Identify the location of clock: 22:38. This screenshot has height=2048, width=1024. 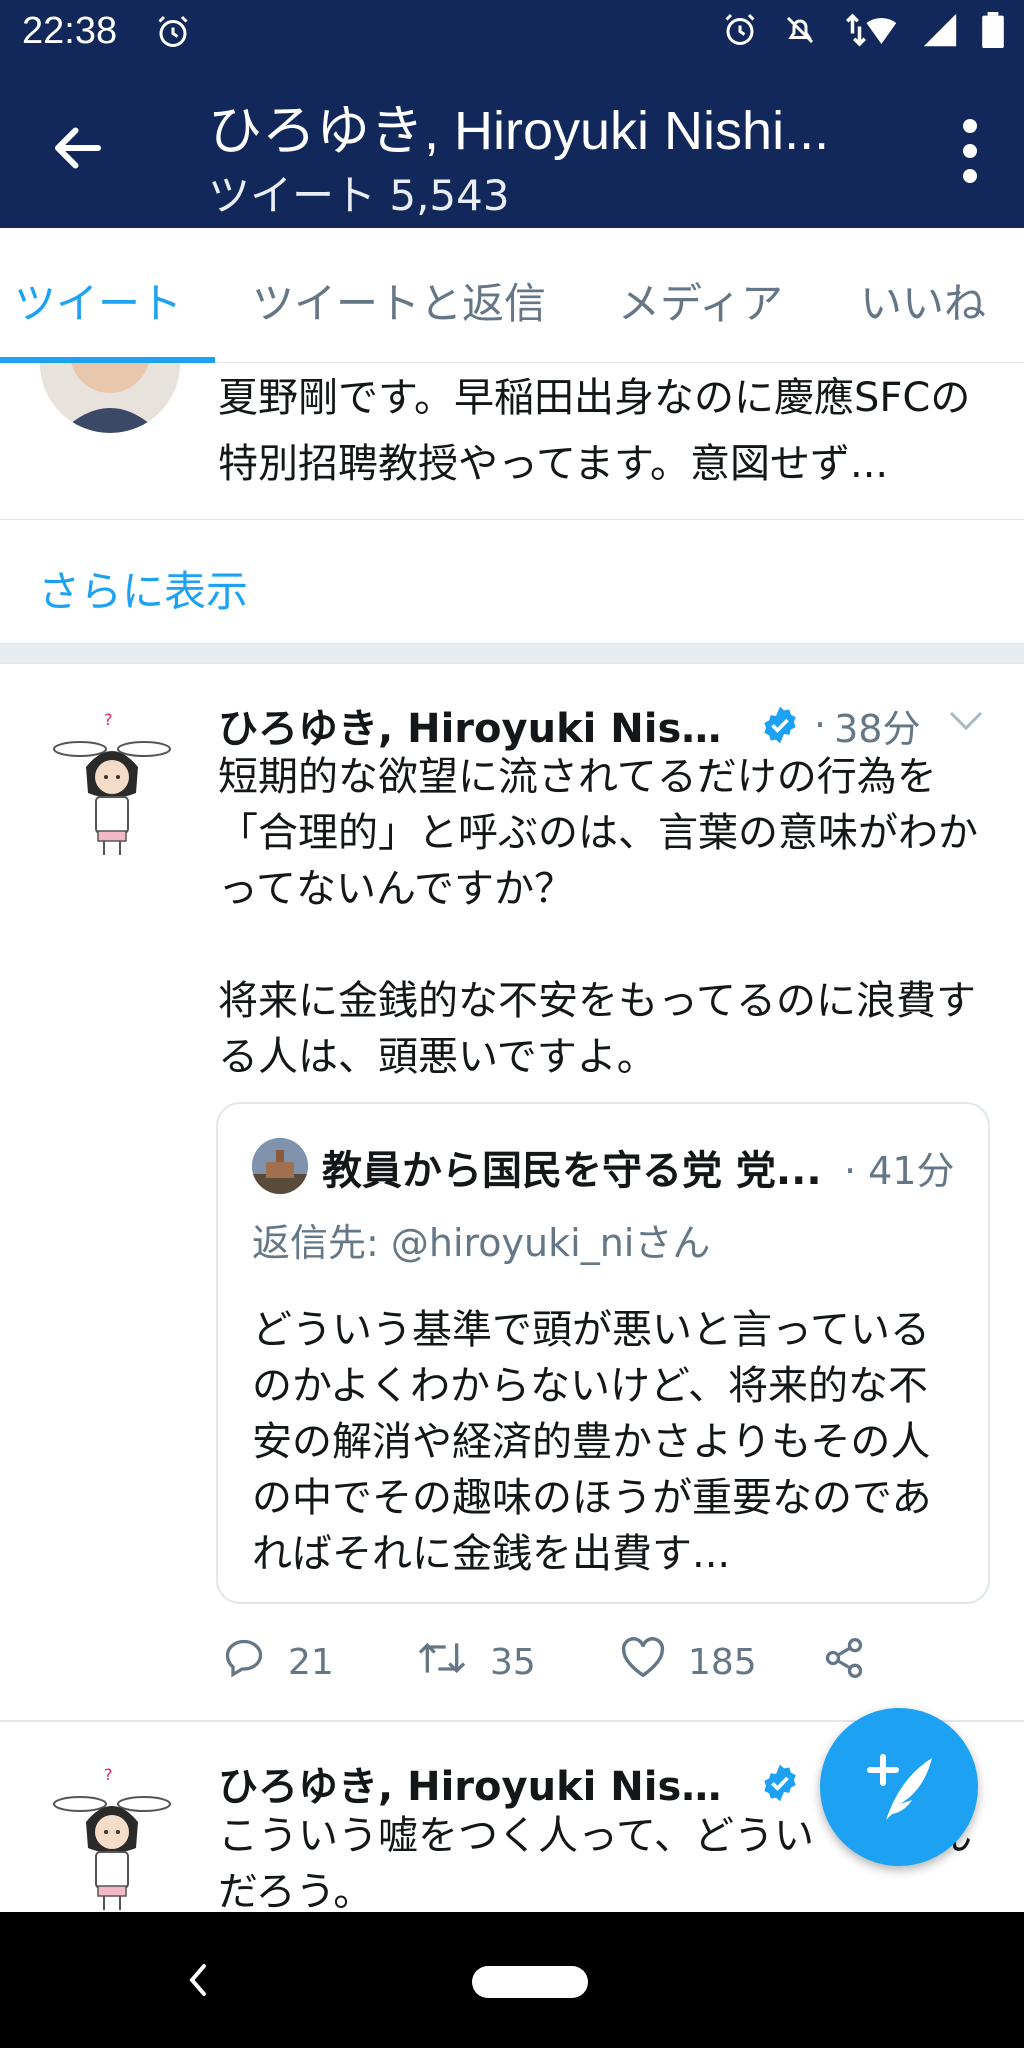
(70, 31).